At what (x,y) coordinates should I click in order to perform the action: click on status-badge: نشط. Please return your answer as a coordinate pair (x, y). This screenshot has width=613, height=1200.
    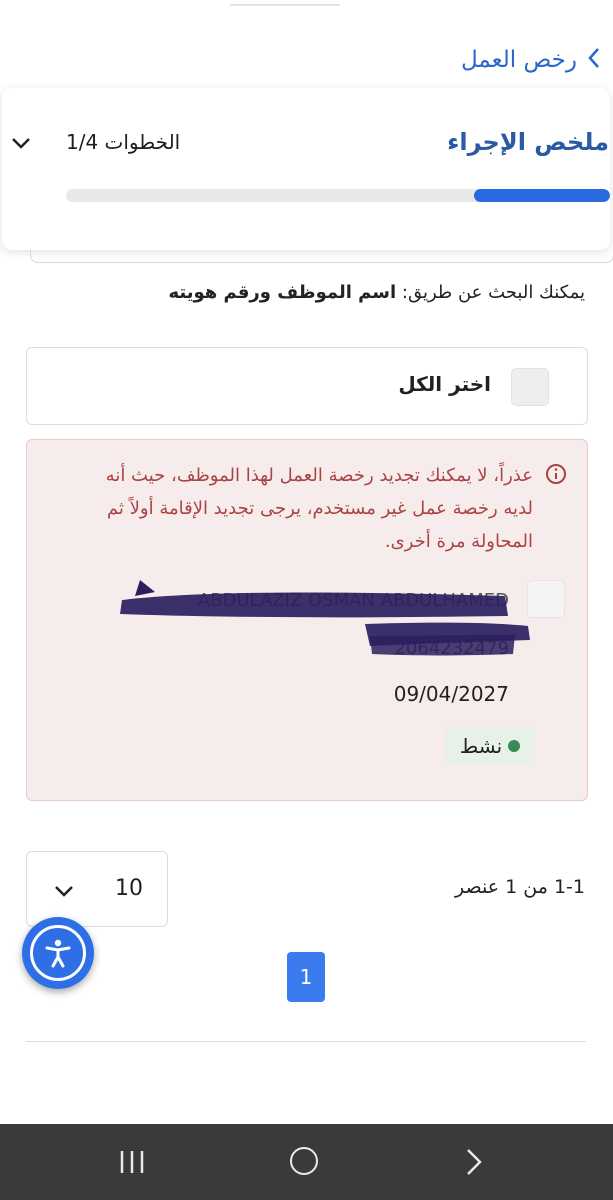
    Looking at the image, I should click on (490, 746).